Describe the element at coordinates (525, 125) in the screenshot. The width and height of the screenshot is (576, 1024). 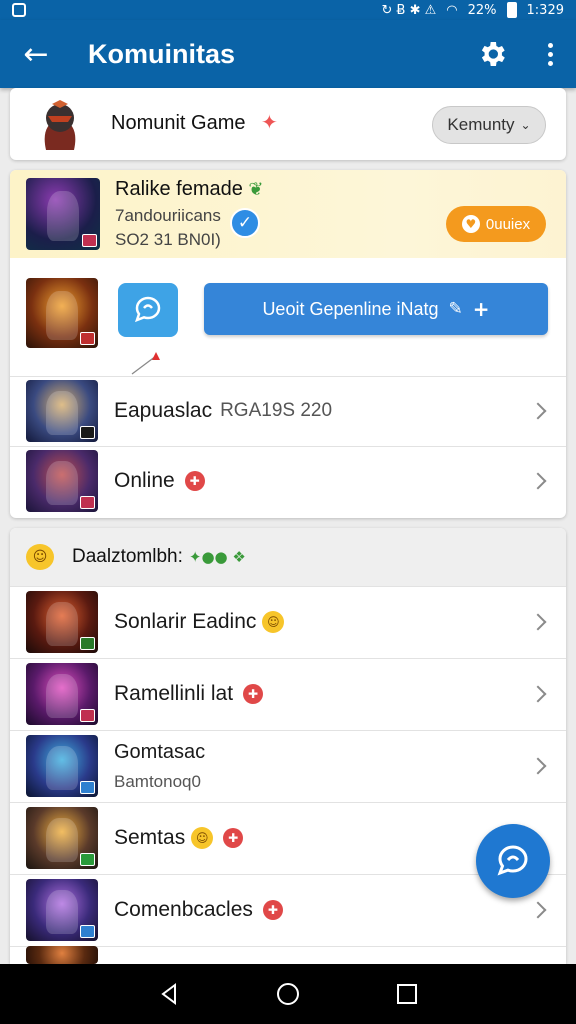
I see `chevron-down-icon: ⌄` at that location.